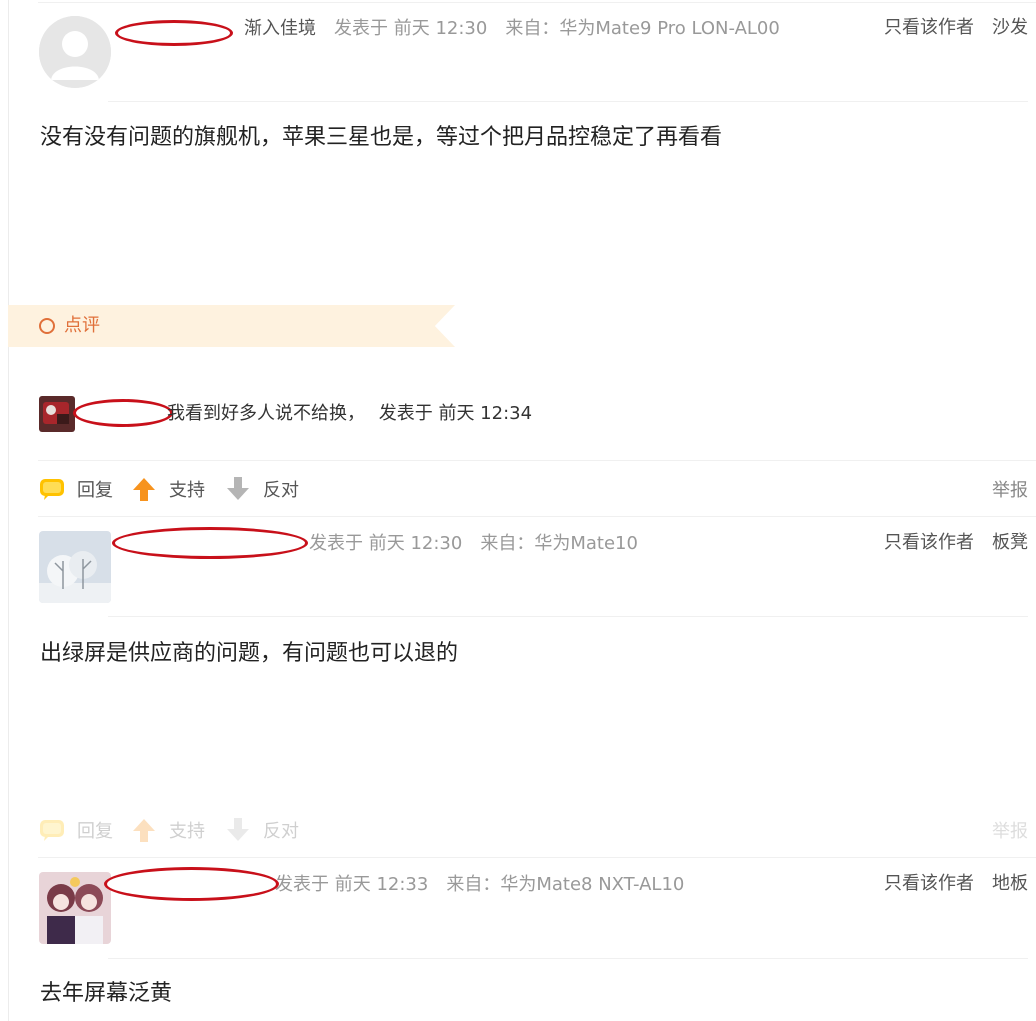 The width and height of the screenshot is (1036, 1021). What do you see at coordinates (266, 413) in the screenshot?
I see `comment-text: 我看到好多人说不给换，` at bounding box center [266, 413].